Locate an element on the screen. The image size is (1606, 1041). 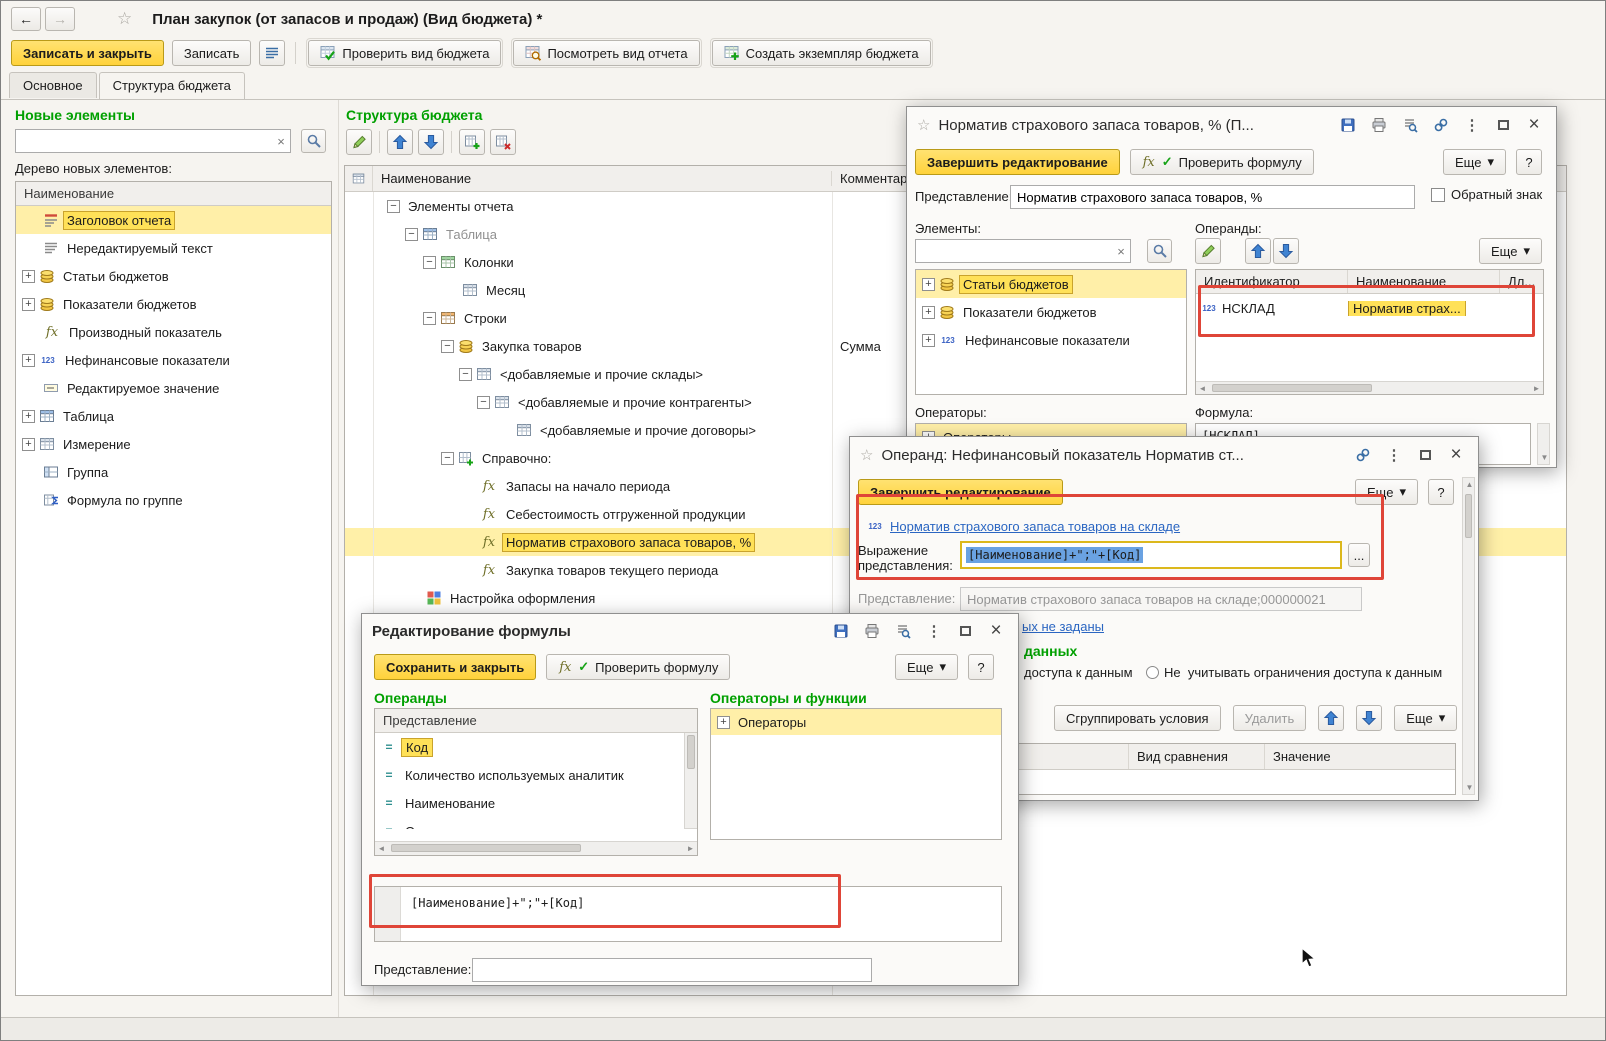
panel-splitter is located at coordinates (338, 558).